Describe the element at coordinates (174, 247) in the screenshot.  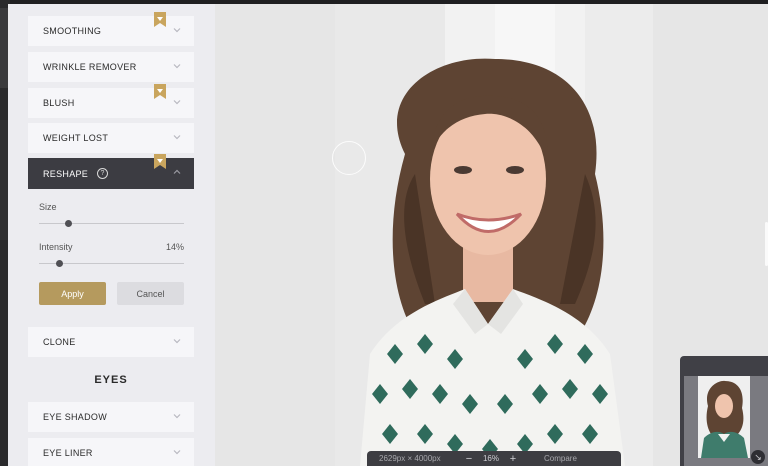
I see `intensity-value: 14%` at that location.